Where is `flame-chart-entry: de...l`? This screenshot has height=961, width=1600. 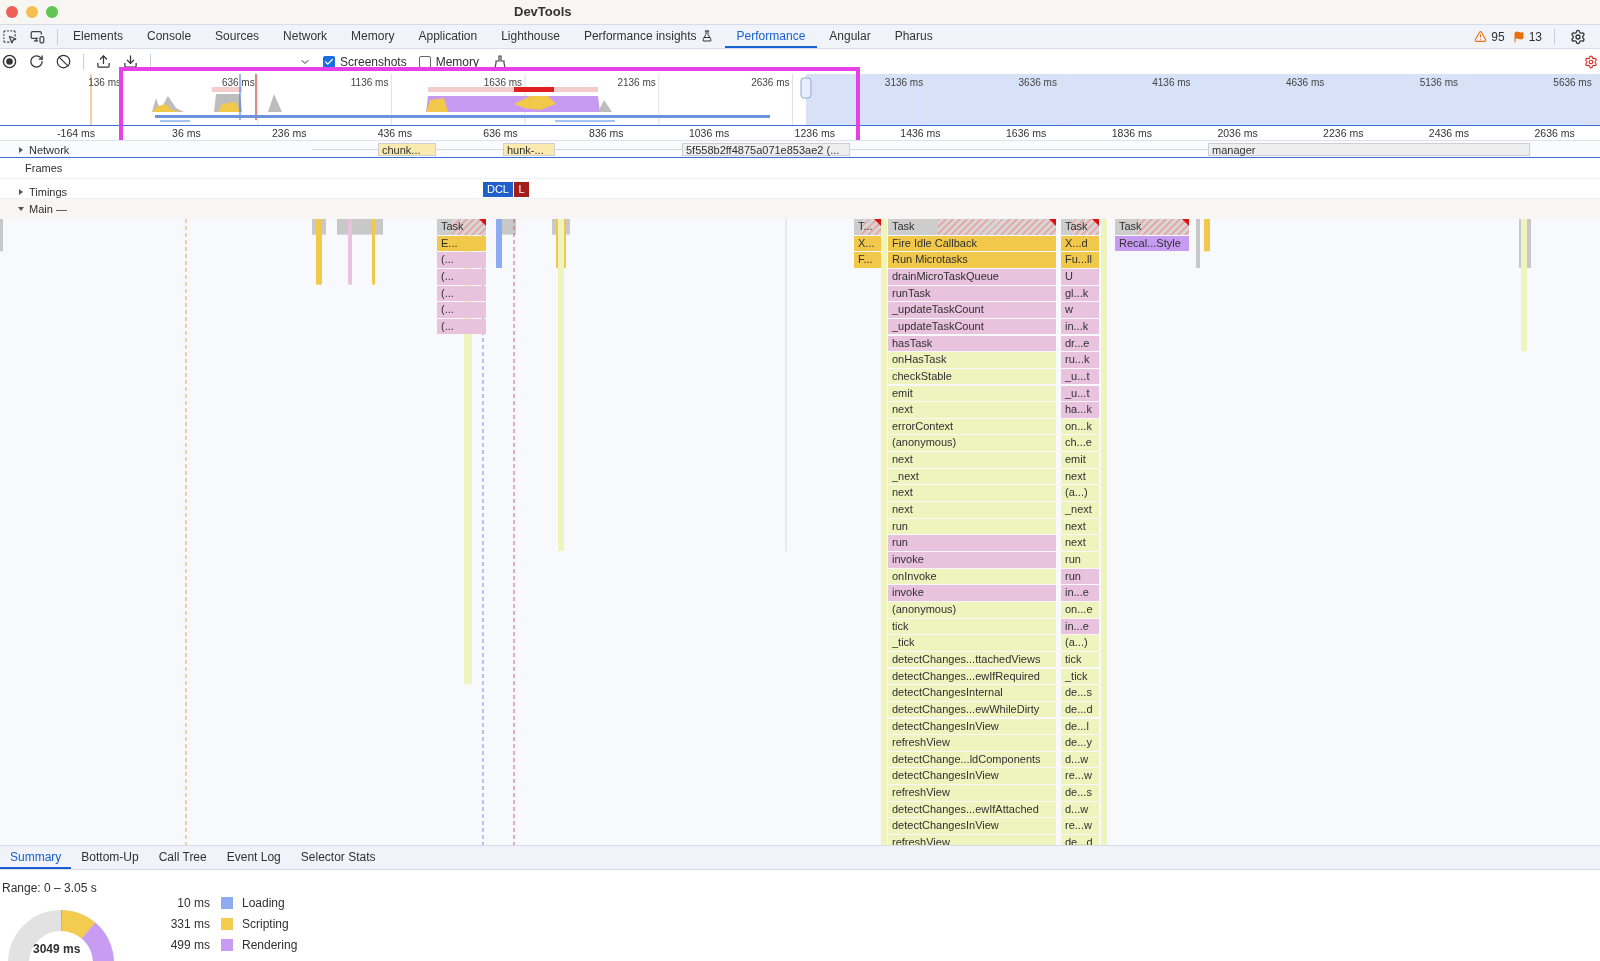 flame-chart-entry: de...l is located at coordinates (1080, 726).